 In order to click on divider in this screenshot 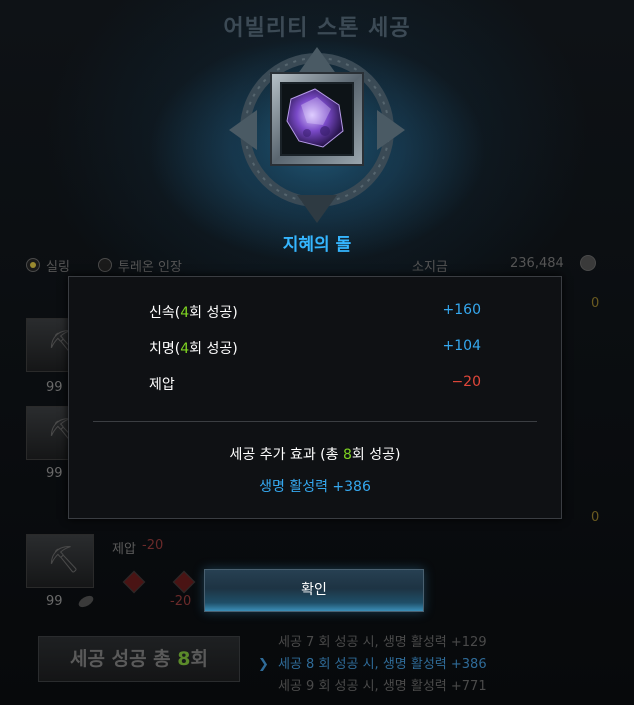, I will do `click(315, 421)`.